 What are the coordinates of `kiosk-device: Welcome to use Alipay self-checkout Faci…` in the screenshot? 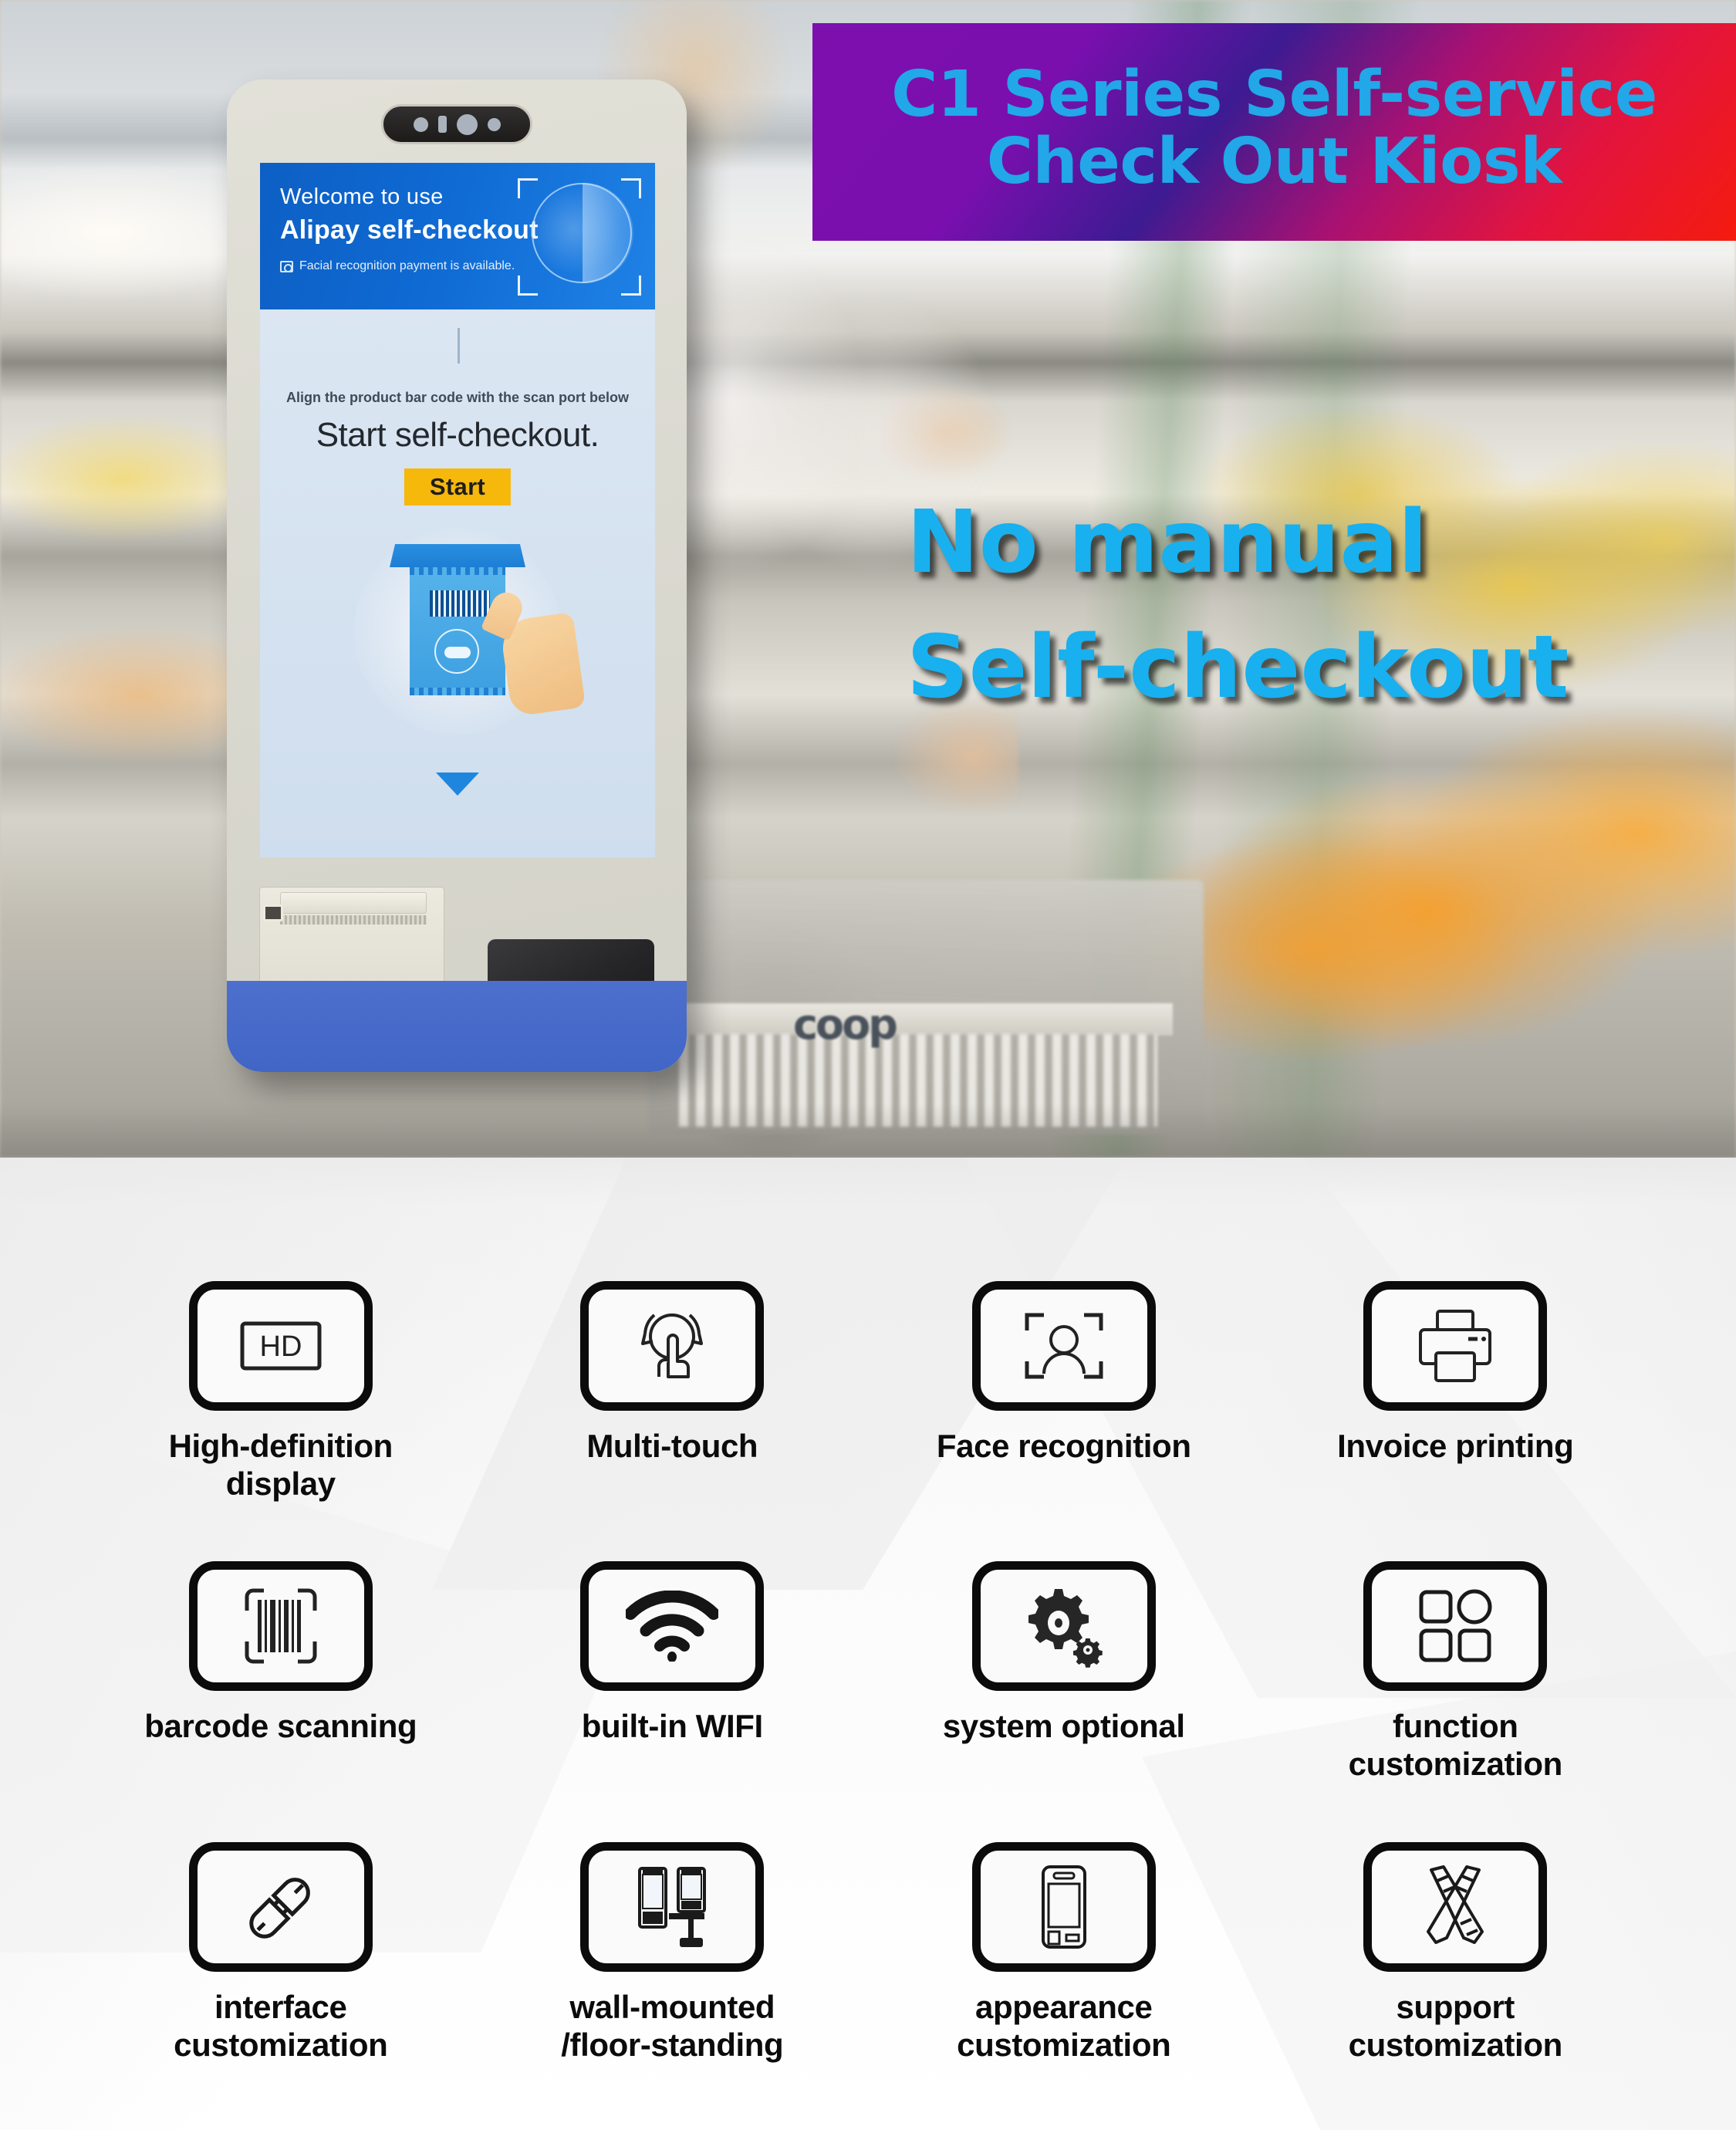 It's located at (457, 575).